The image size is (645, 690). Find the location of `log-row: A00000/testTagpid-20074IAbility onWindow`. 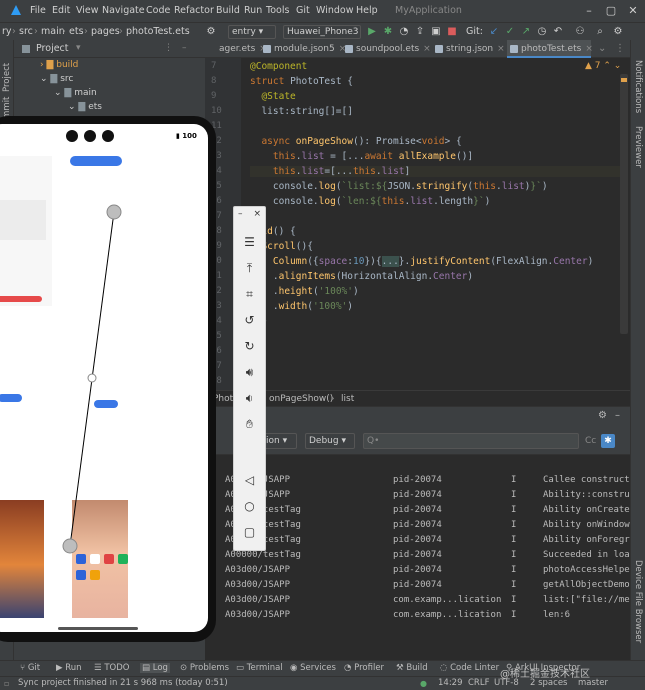

log-row: A00000/testTagpid-20074IAbility onWindow is located at coordinates (417, 525).